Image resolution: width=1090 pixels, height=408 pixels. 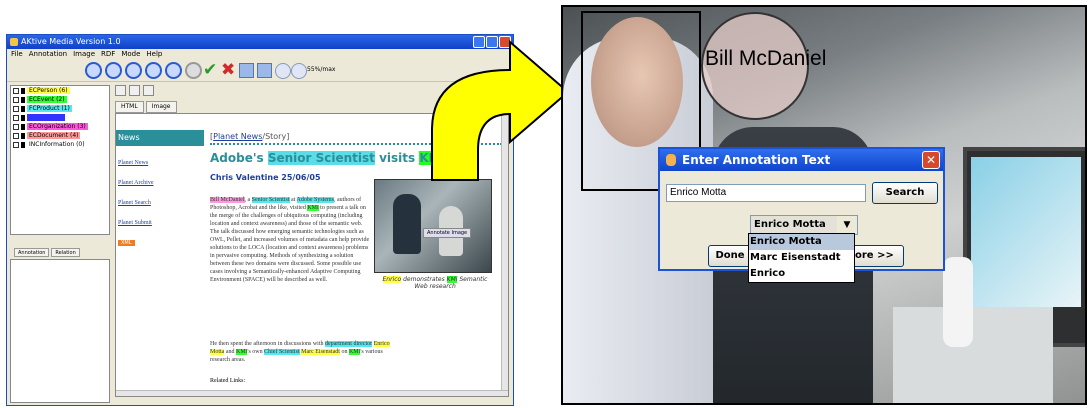 I want to click on nav-link-planet-submit: Planet Submit, so click(x=161, y=223).